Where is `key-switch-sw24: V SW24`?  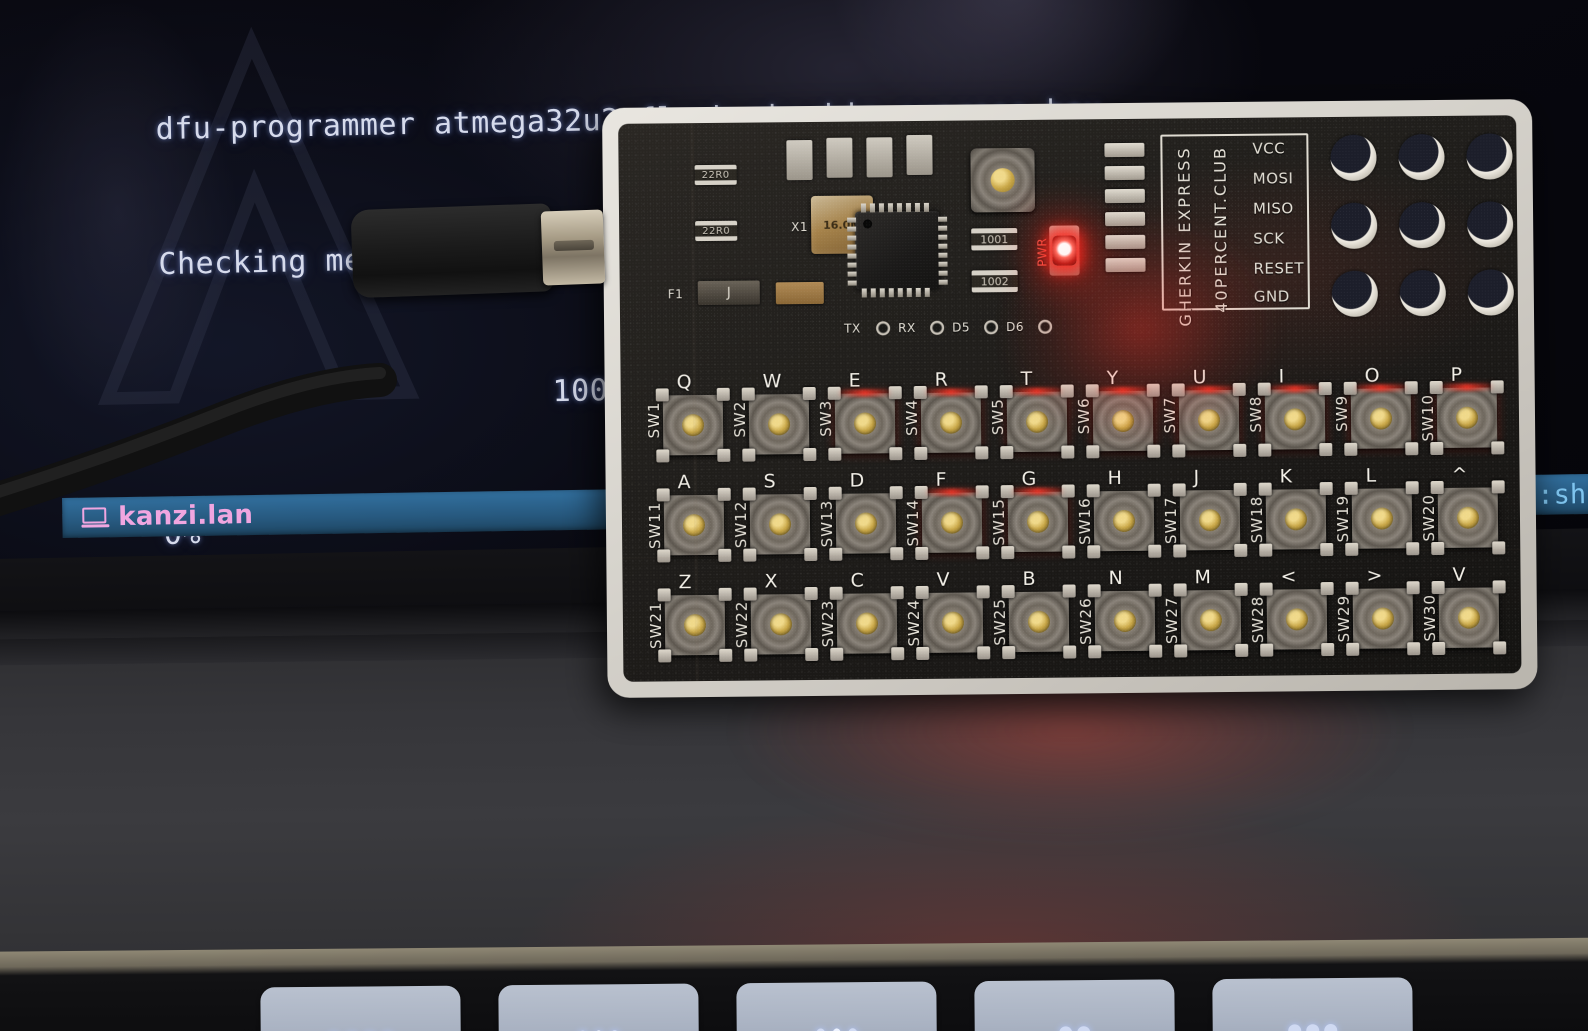
key-switch-sw24: V SW24 is located at coordinates (945, 618).